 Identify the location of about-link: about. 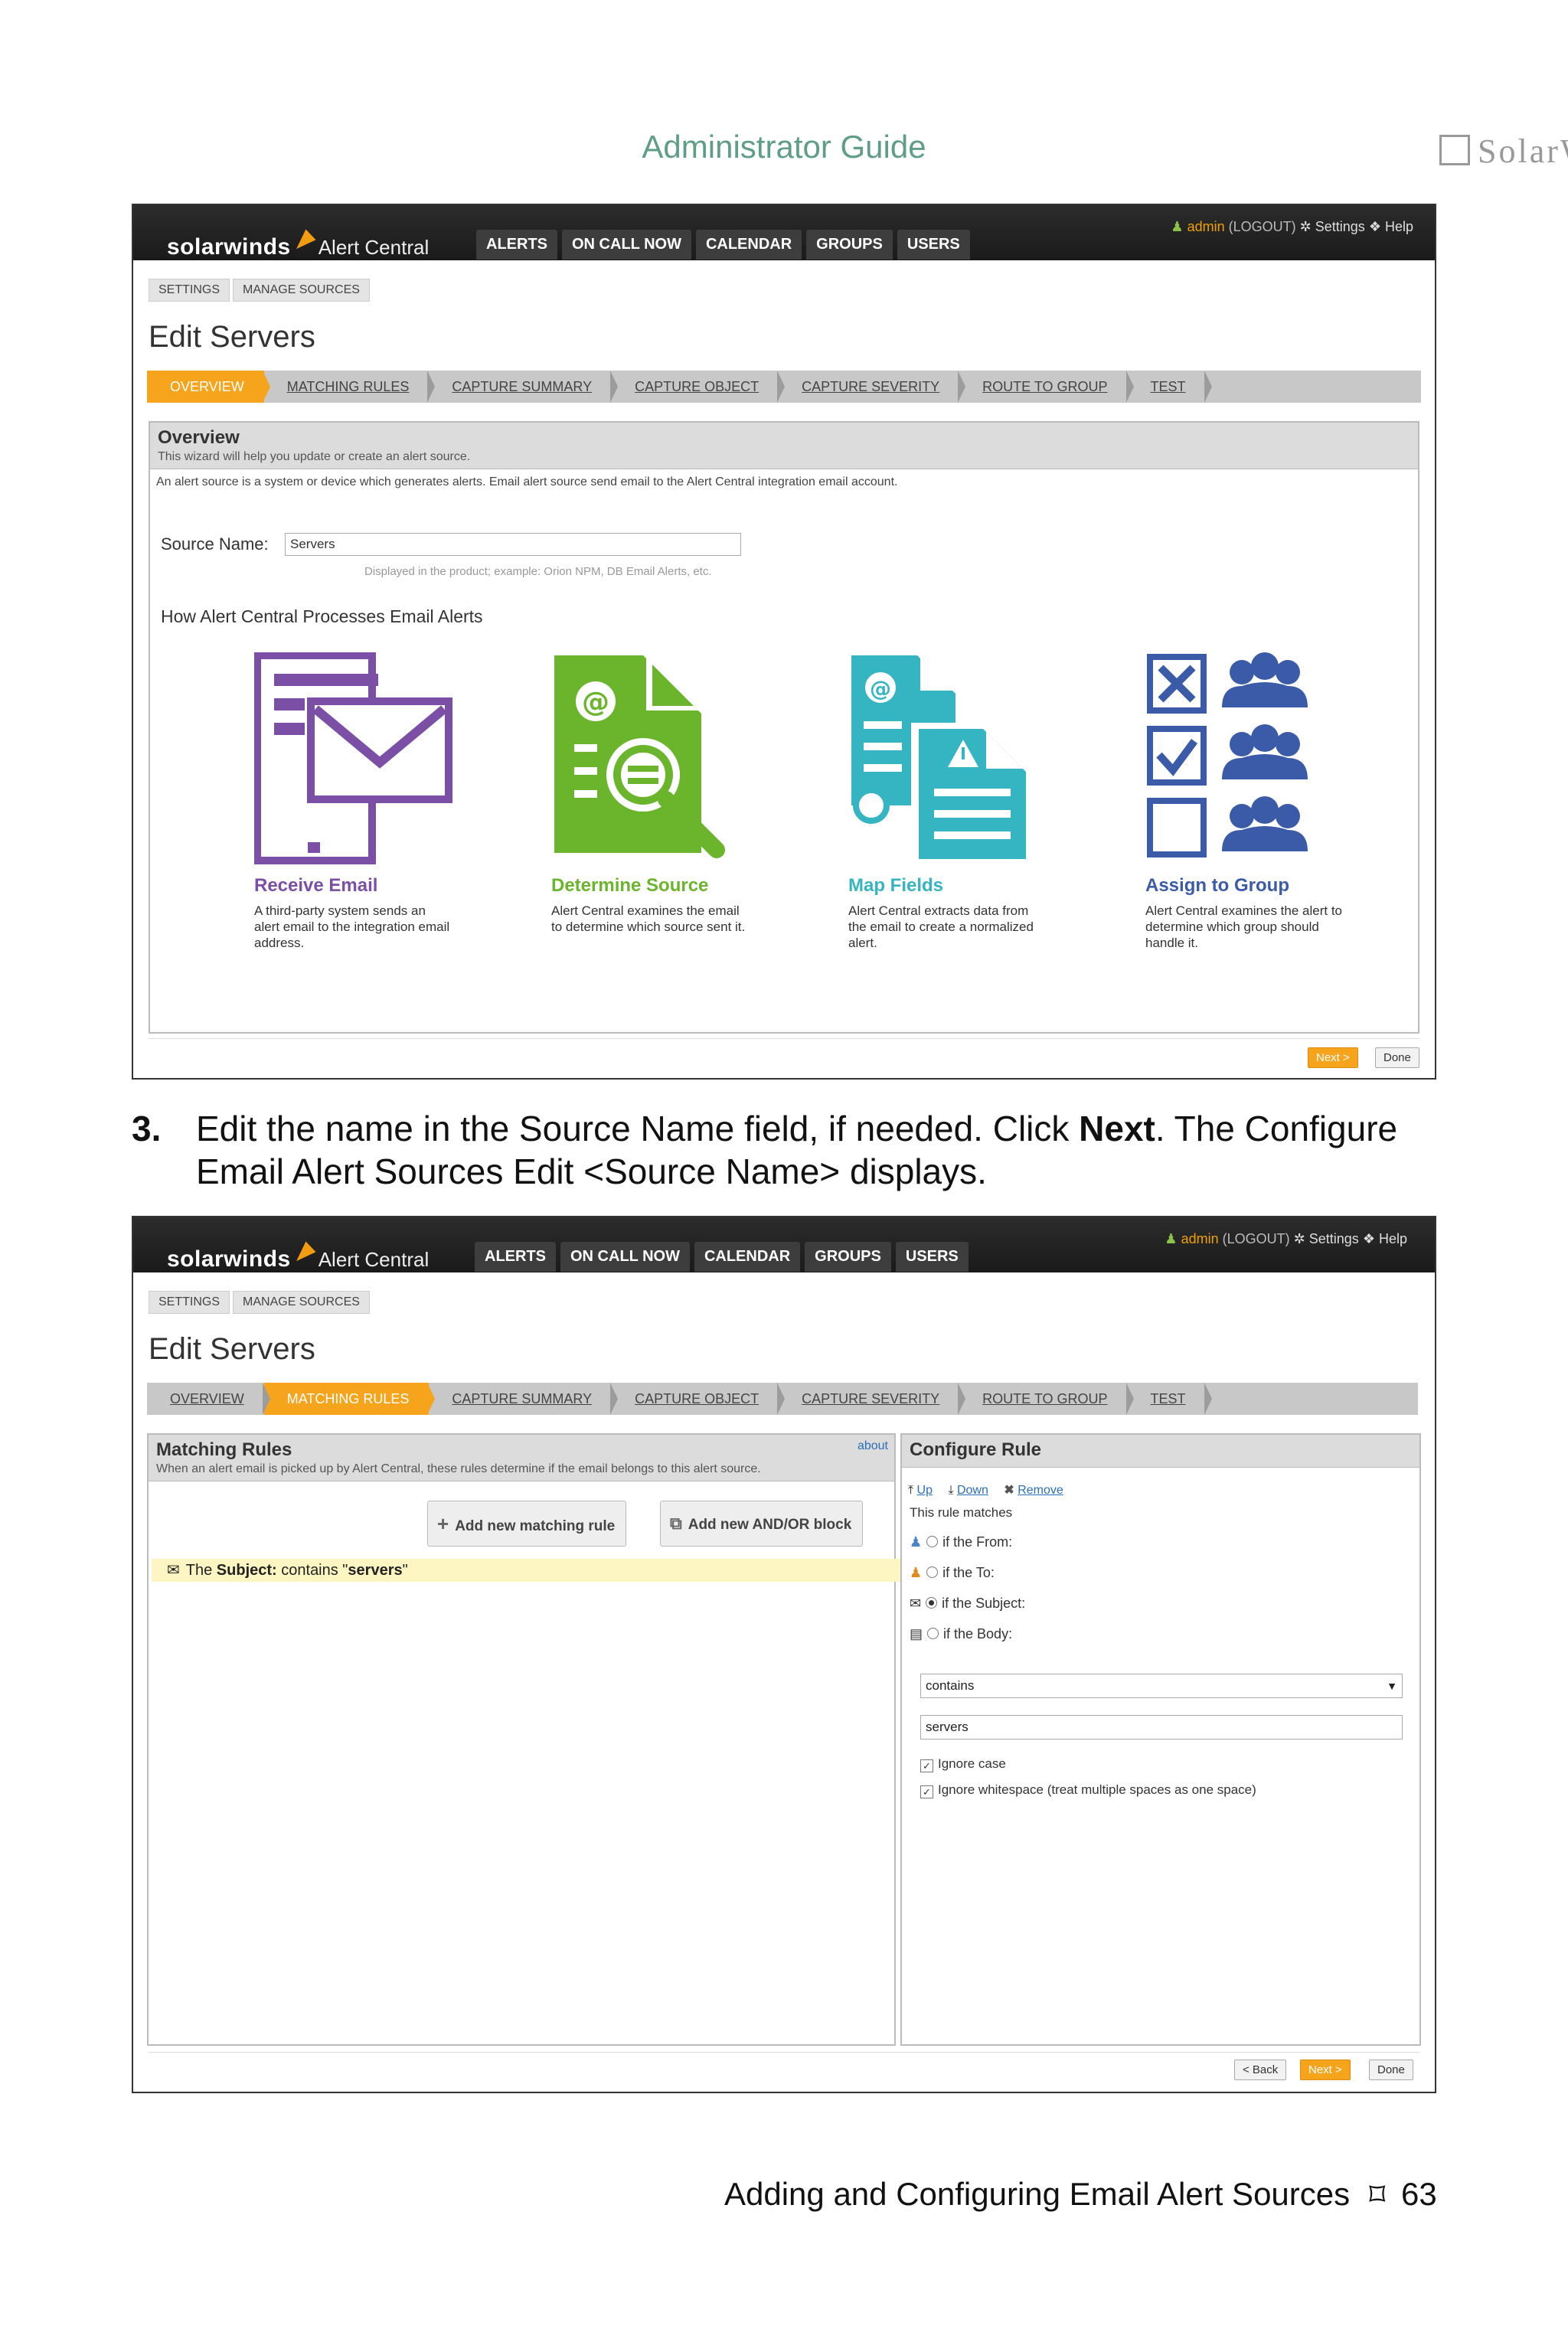
(873, 1446).